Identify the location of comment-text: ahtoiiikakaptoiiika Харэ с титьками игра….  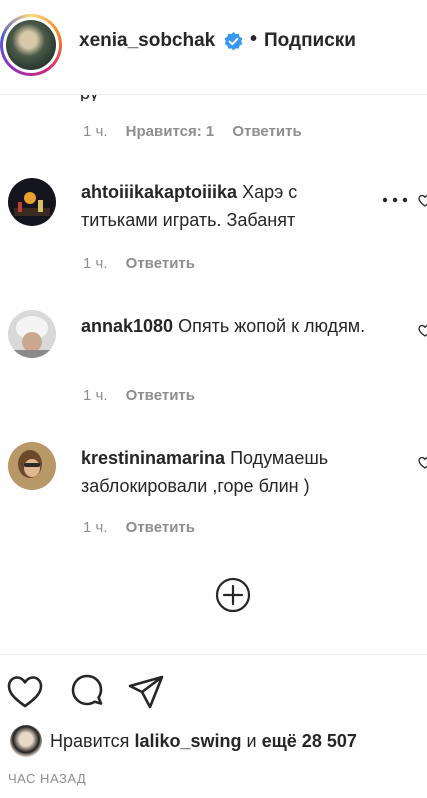
(226, 206).